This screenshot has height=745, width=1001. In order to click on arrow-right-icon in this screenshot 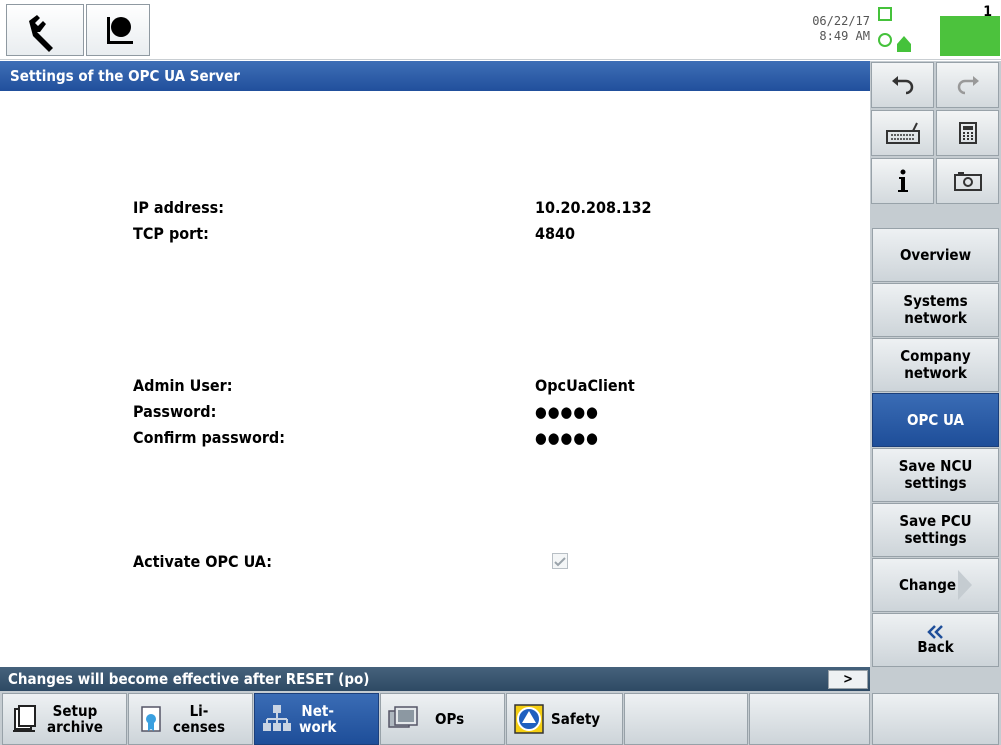, I will do `click(965, 585)`.